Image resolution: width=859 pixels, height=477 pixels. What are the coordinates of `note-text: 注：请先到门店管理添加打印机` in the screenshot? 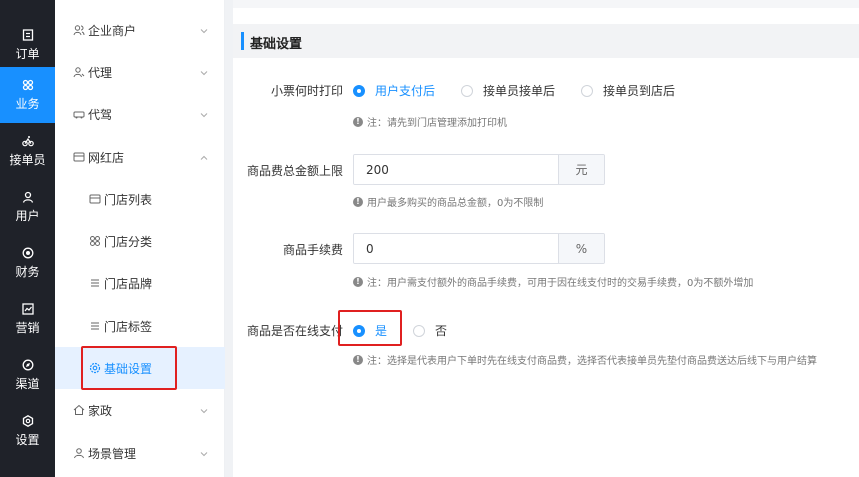 It's located at (437, 123).